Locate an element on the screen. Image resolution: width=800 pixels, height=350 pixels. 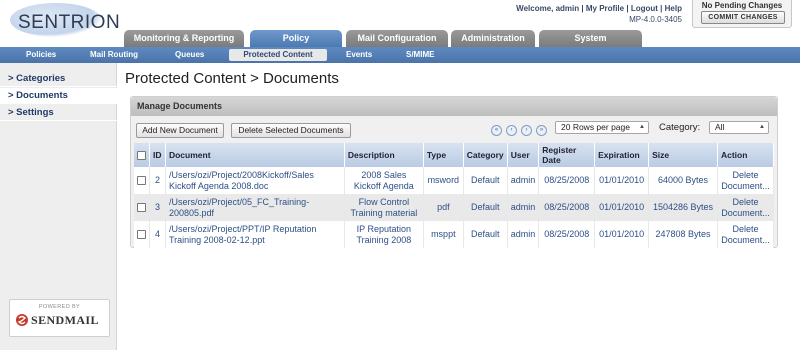
cell-size: 247808 Bytes is located at coordinates (683, 234).